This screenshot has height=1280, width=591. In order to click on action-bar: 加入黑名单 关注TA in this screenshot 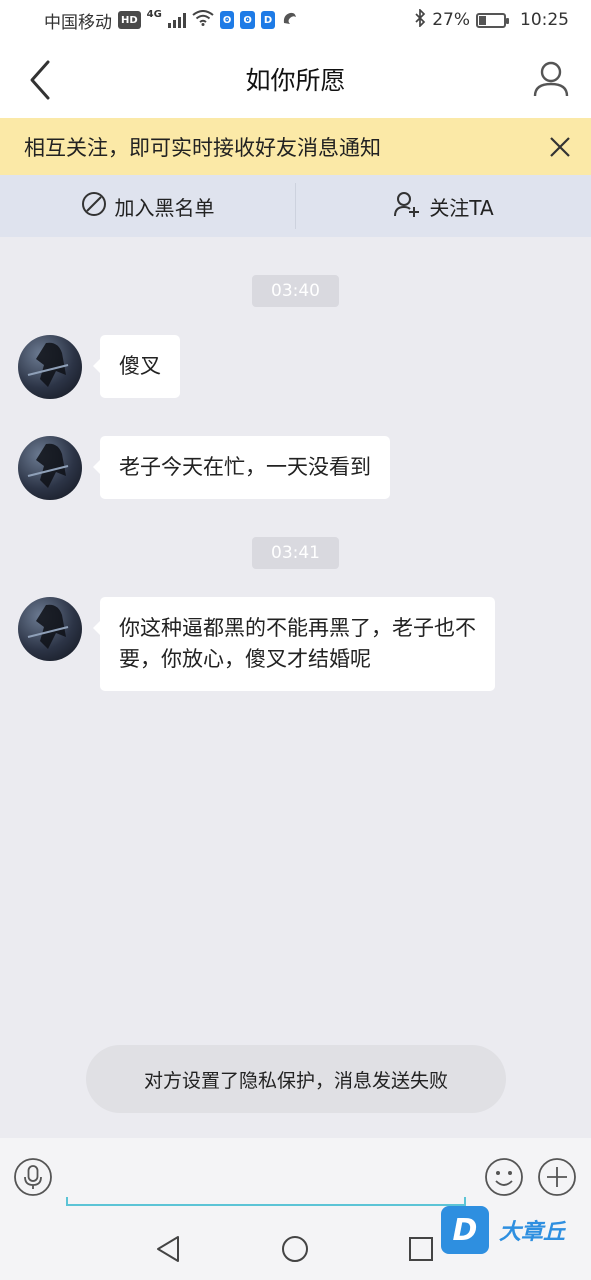, I will do `click(295, 206)`.